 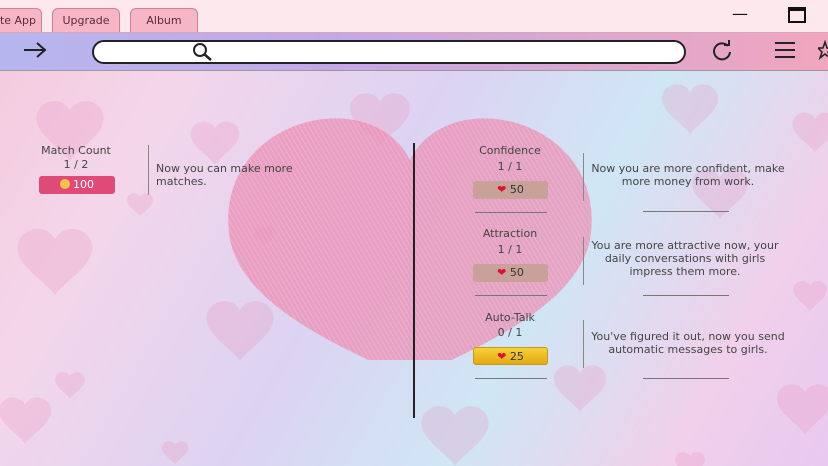 I want to click on buy-attraction-button: ❤ 50, so click(x=510, y=273).